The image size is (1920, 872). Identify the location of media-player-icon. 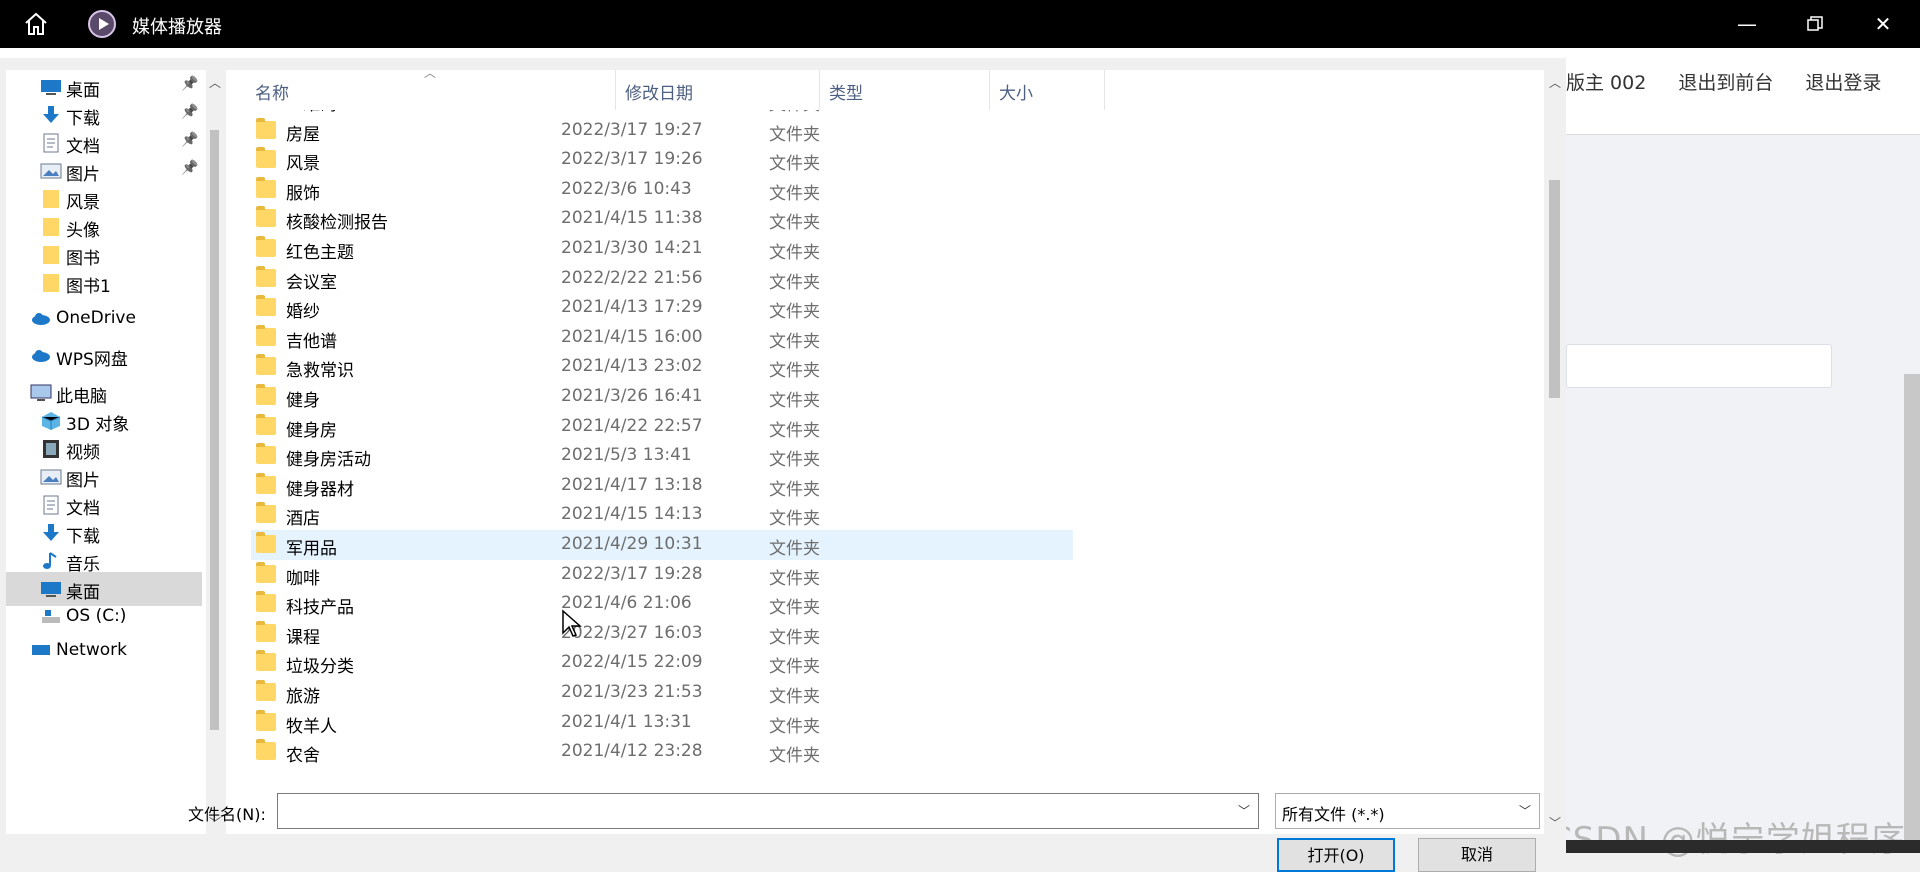
(102, 24).